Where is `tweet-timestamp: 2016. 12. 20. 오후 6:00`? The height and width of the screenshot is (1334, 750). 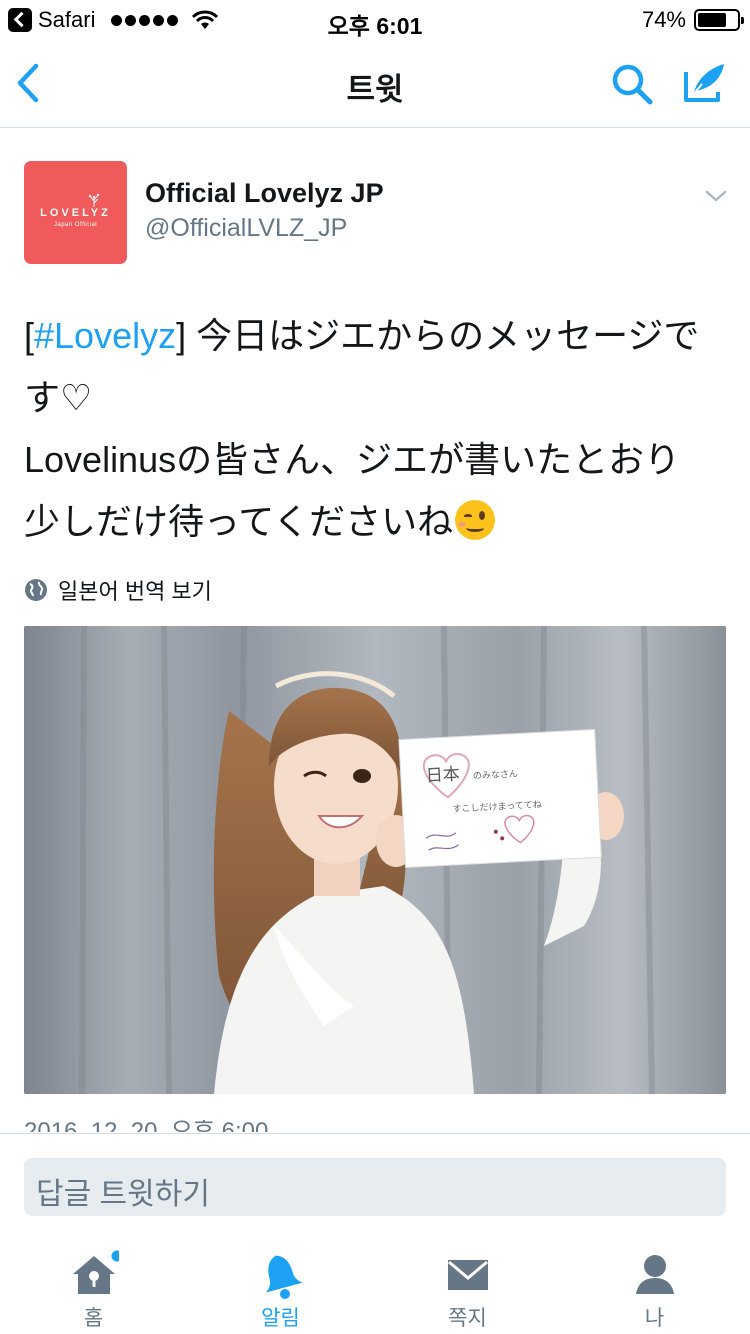 tweet-timestamp: 2016. 12. 20. 오후 6:00 is located at coordinates (146, 1126).